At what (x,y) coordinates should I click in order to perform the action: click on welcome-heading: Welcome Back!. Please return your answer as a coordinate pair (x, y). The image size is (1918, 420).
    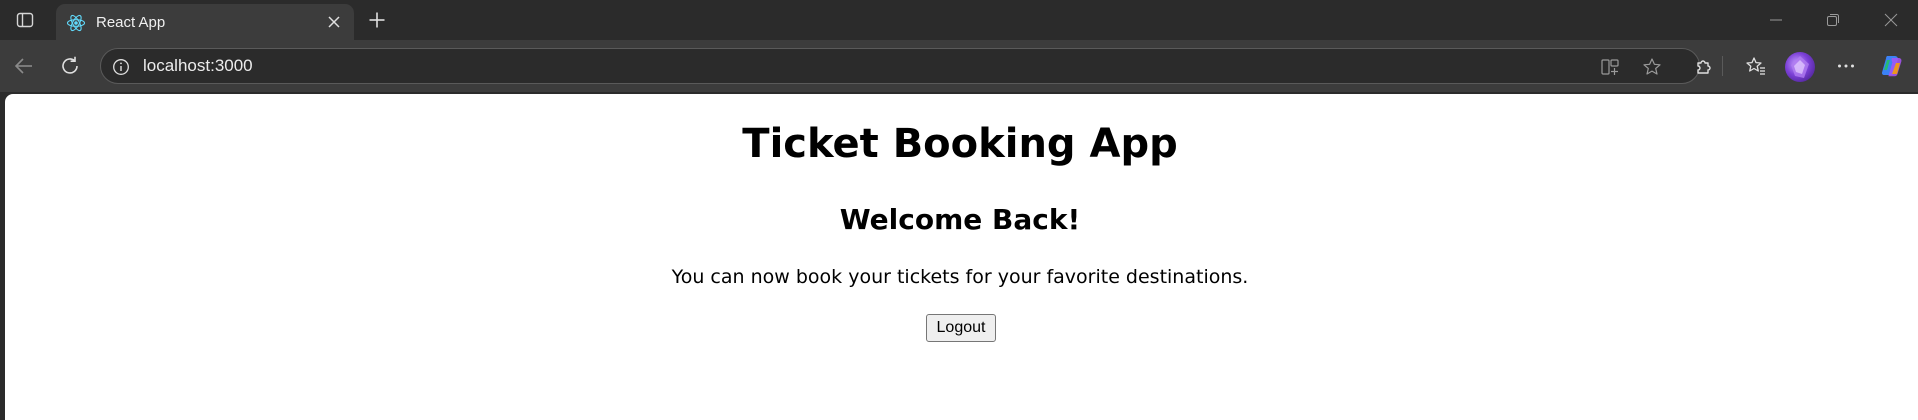
    Looking at the image, I should click on (960, 219).